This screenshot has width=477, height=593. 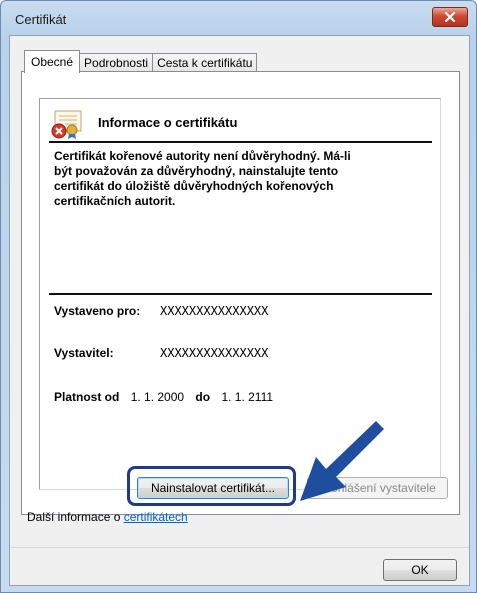 I want to click on issuer-row: Vystavitel: XXXXXXXXXXXXXXX, so click(x=161, y=353).